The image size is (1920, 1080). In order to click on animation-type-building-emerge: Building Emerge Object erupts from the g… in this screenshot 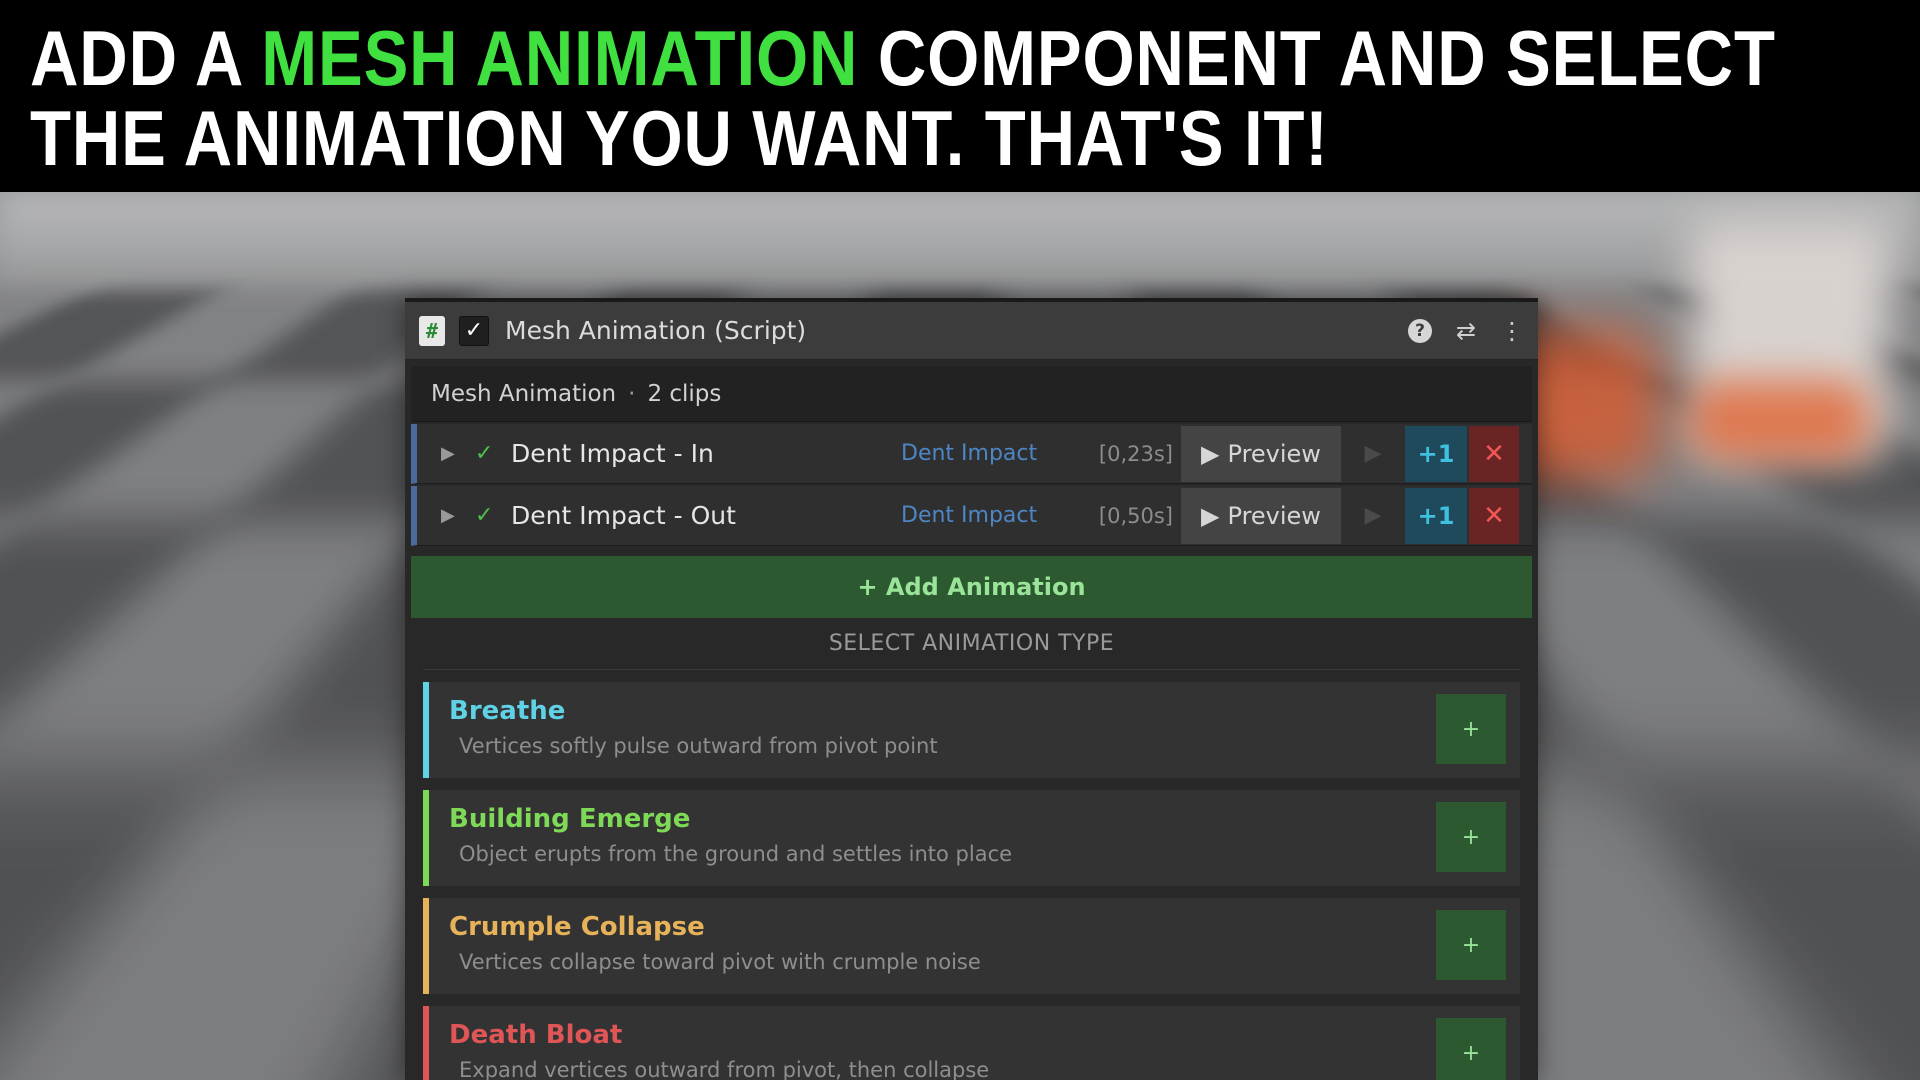, I will do `click(971, 838)`.